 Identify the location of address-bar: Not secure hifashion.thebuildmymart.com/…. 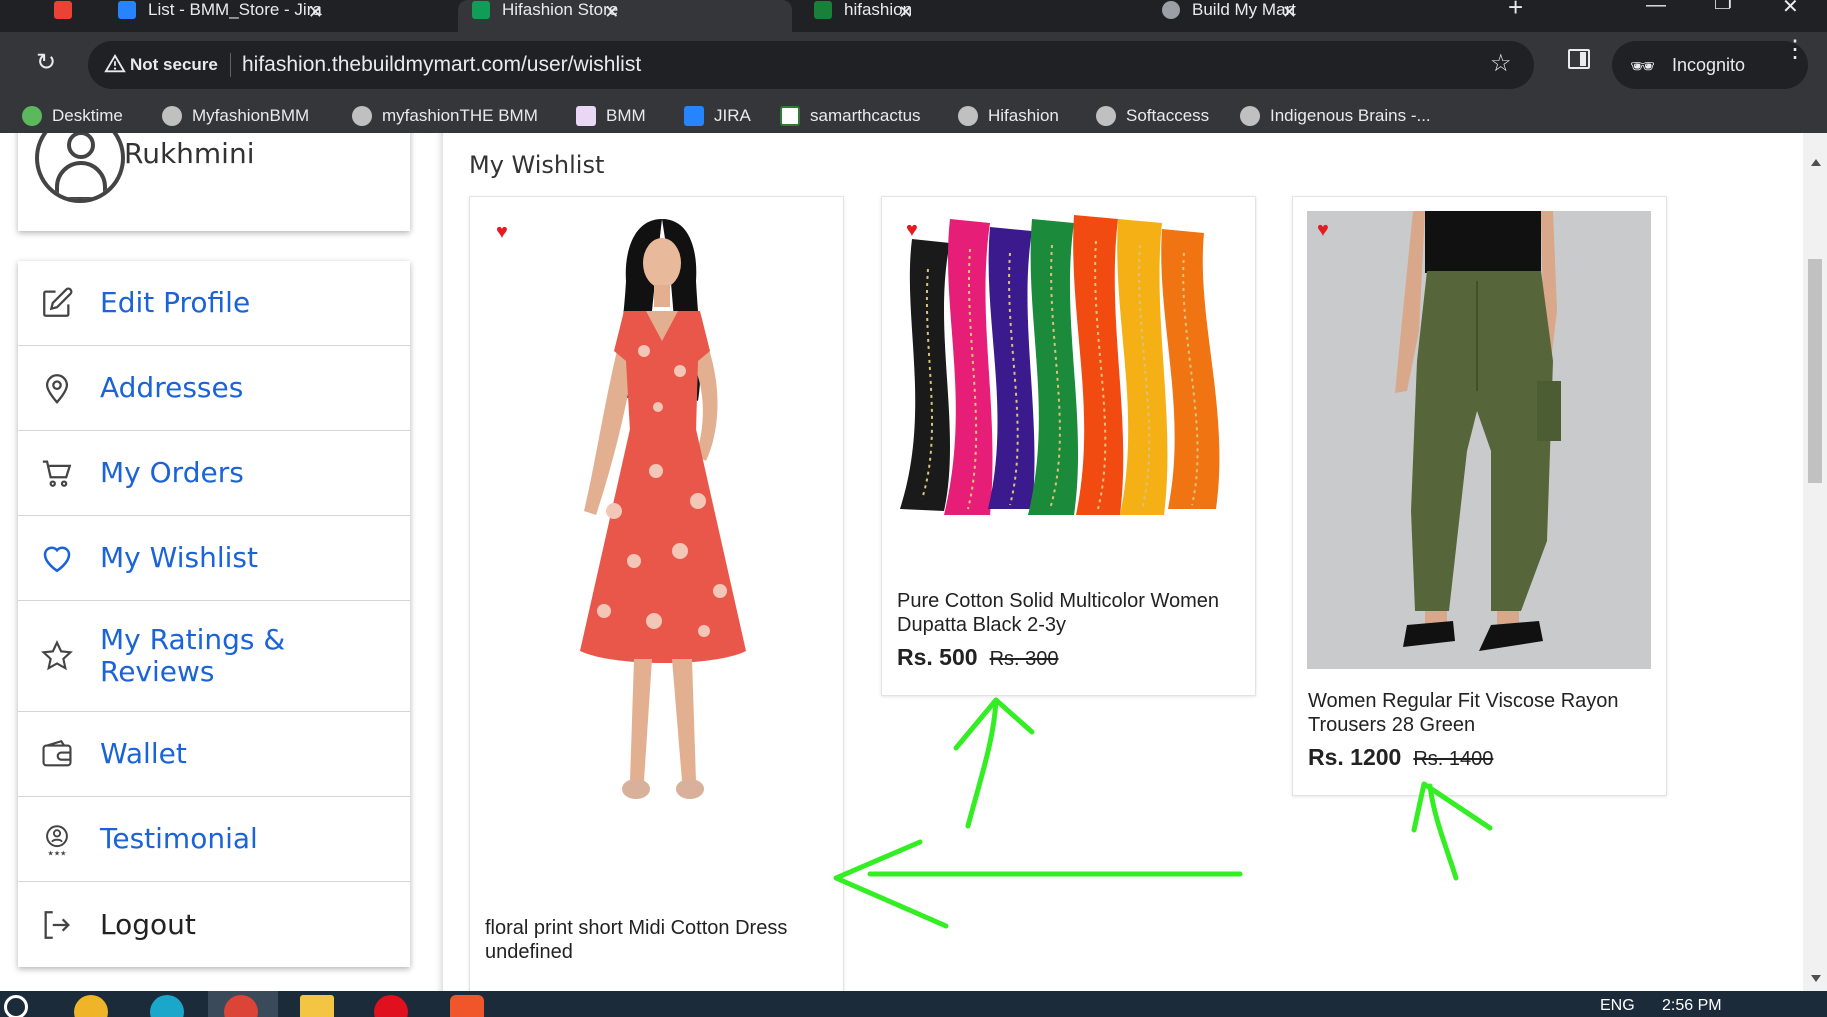
(811, 65).